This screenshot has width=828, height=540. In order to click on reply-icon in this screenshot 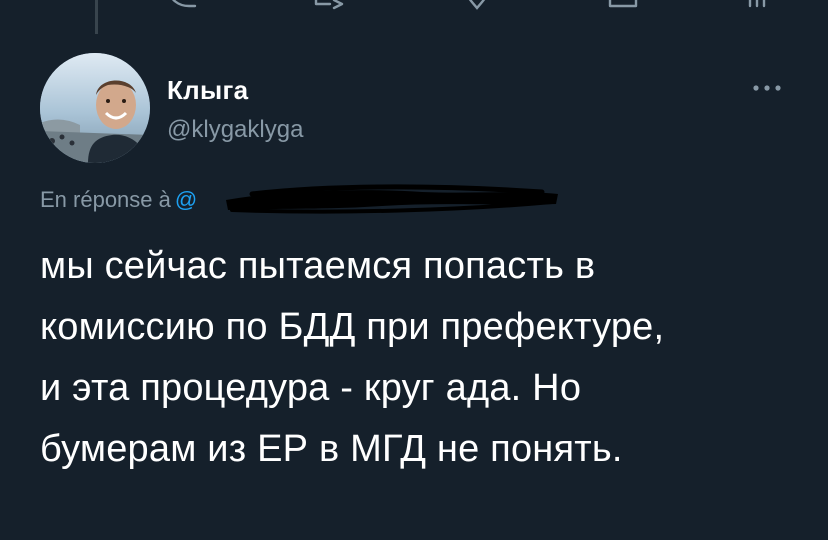, I will do `click(182, 5)`.